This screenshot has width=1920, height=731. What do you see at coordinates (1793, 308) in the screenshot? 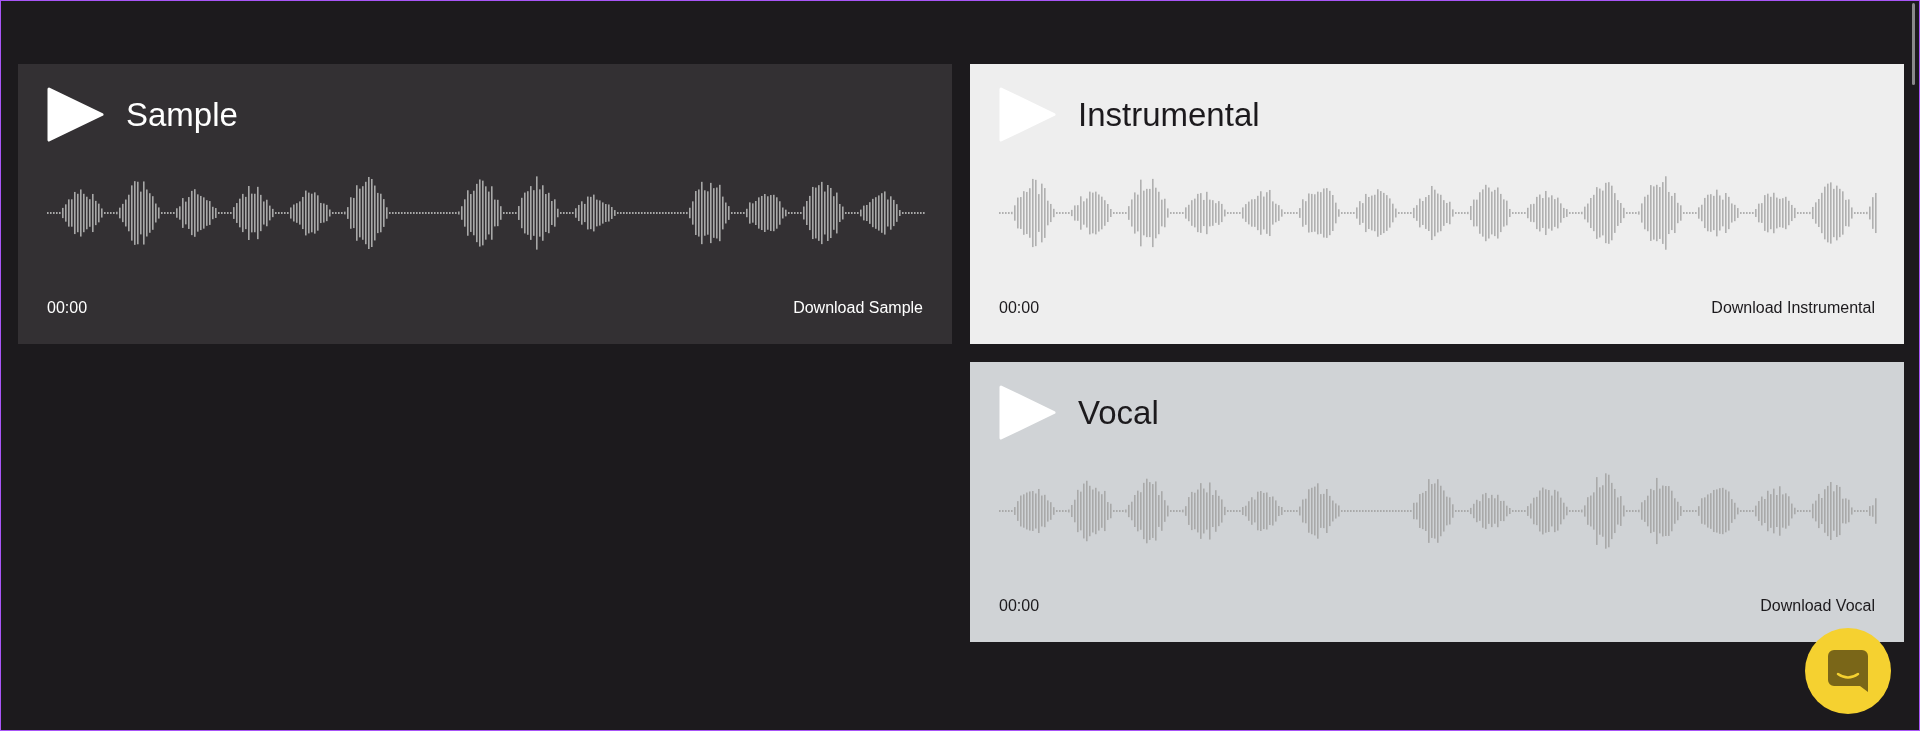
I see `download-link: Download Instrumental` at bounding box center [1793, 308].